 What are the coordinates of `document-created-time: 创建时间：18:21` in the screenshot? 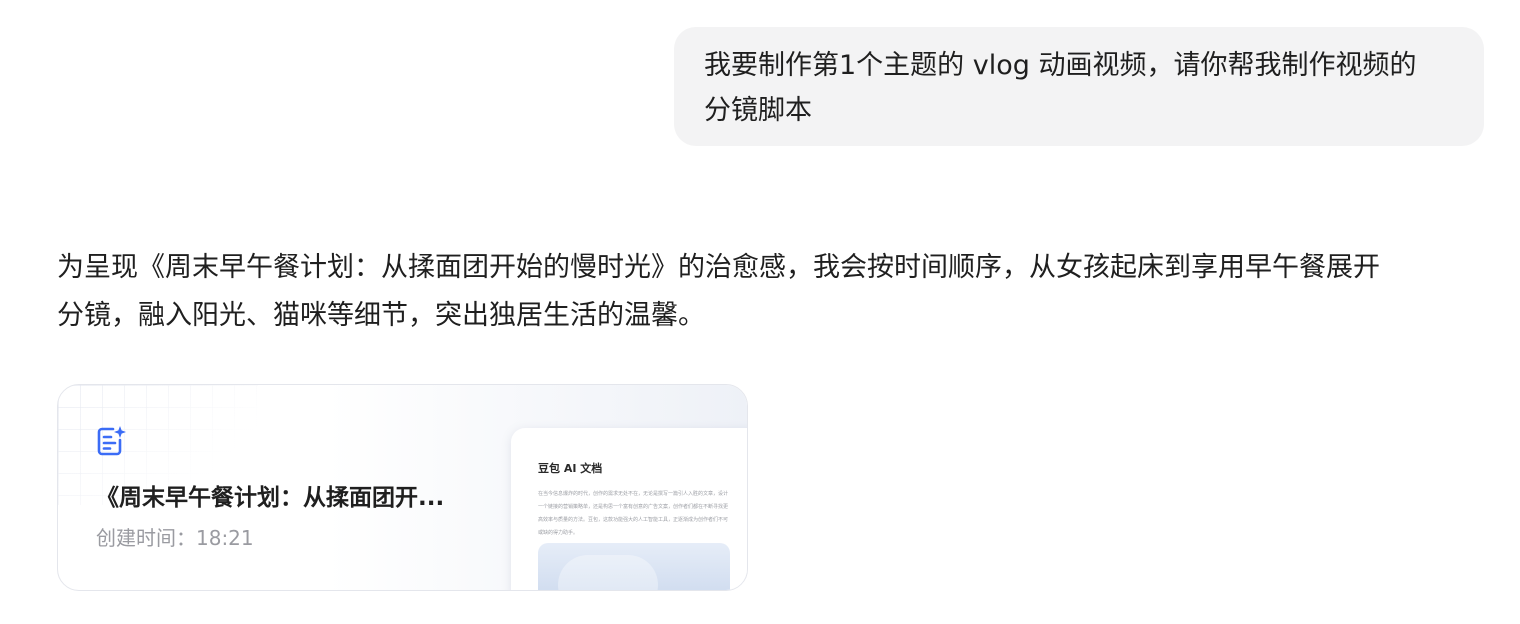 It's located at (175, 538).